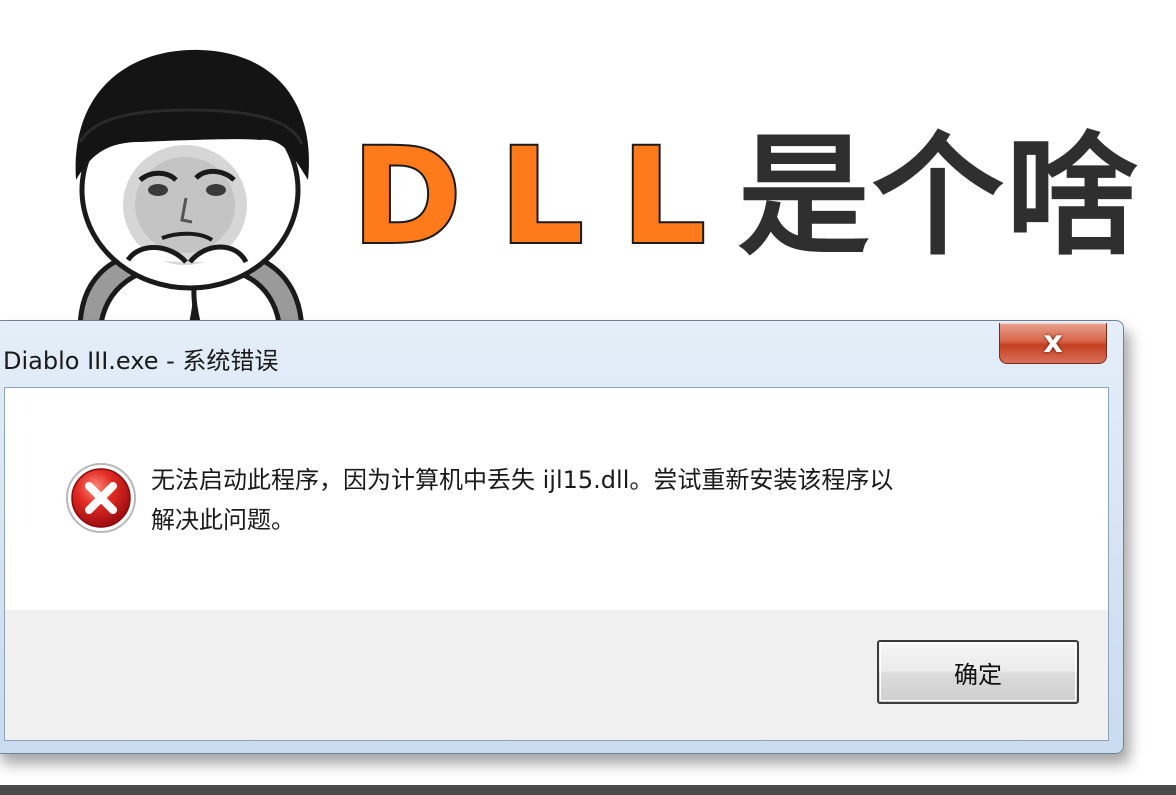 The width and height of the screenshot is (1176, 795). What do you see at coordinates (101, 498) in the screenshot?
I see `error-icon` at bounding box center [101, 498].